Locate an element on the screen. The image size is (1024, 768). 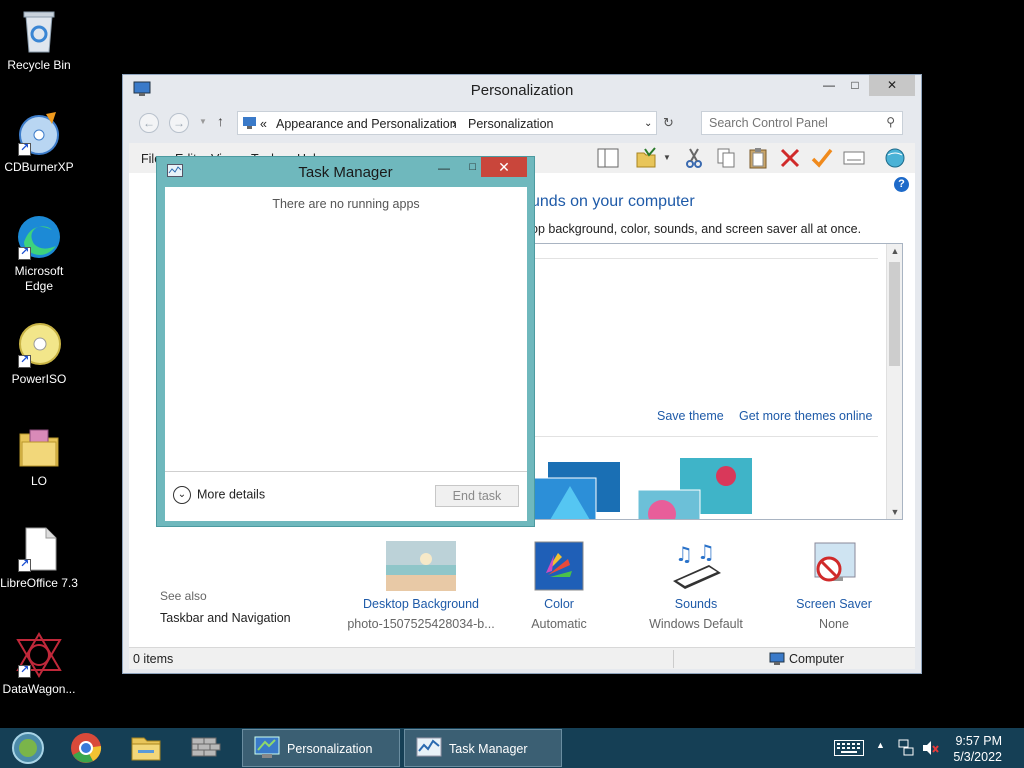
sounds-setting: ♫ ♫ Sounds Windows Default is located at coordinates (696, 585).